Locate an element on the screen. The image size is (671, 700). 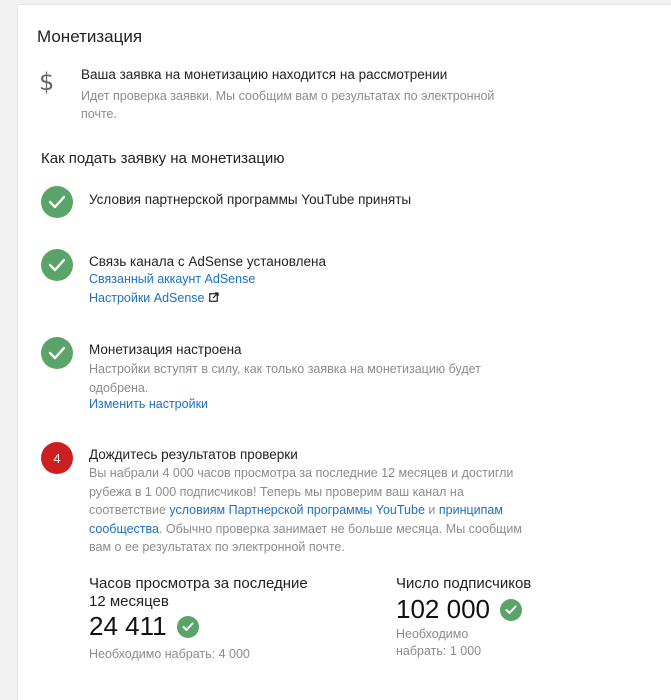
watch-hours-label-line1: Часов просмотра за последние is located at coordinates (198, 583).